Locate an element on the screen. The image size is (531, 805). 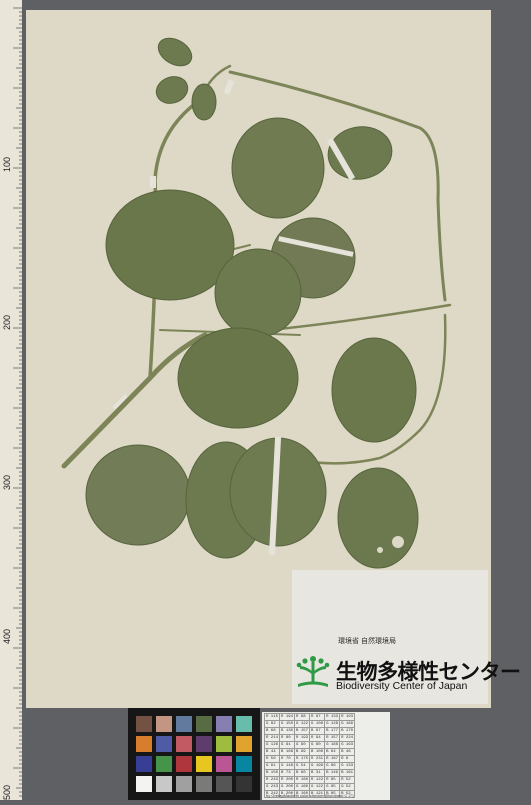
color-values-row: G 61 G 148 G 54 G 199 G 86 G 133 is located at coordinates (309, 766).